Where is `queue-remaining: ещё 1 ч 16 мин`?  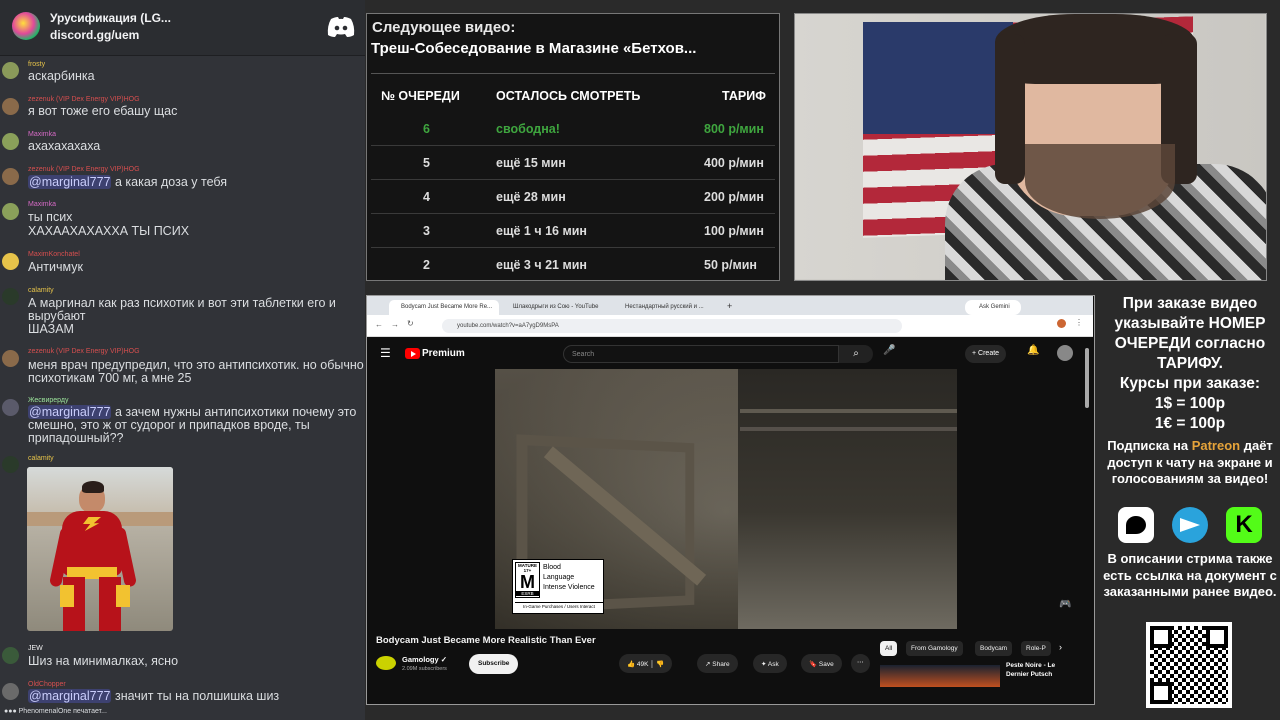 queue-remaining: ещё 1 ч 16 мин is located at coordinates (541, 231).